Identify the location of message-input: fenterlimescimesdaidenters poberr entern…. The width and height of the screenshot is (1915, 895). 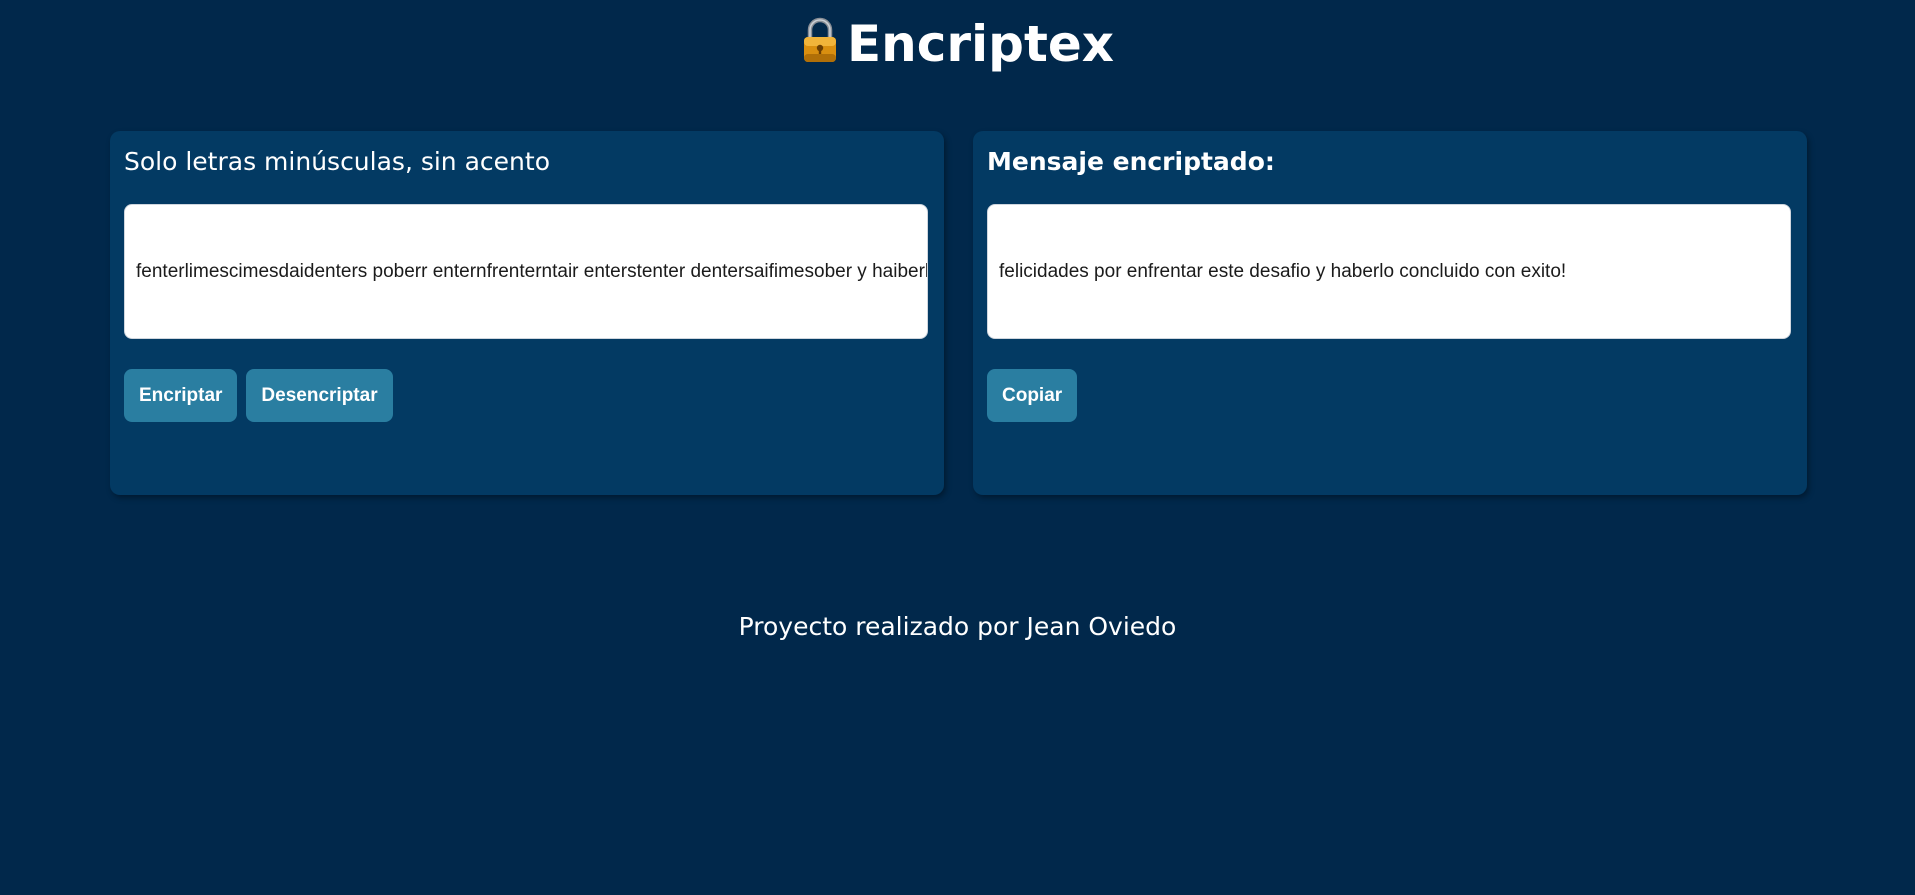
(526, 271).